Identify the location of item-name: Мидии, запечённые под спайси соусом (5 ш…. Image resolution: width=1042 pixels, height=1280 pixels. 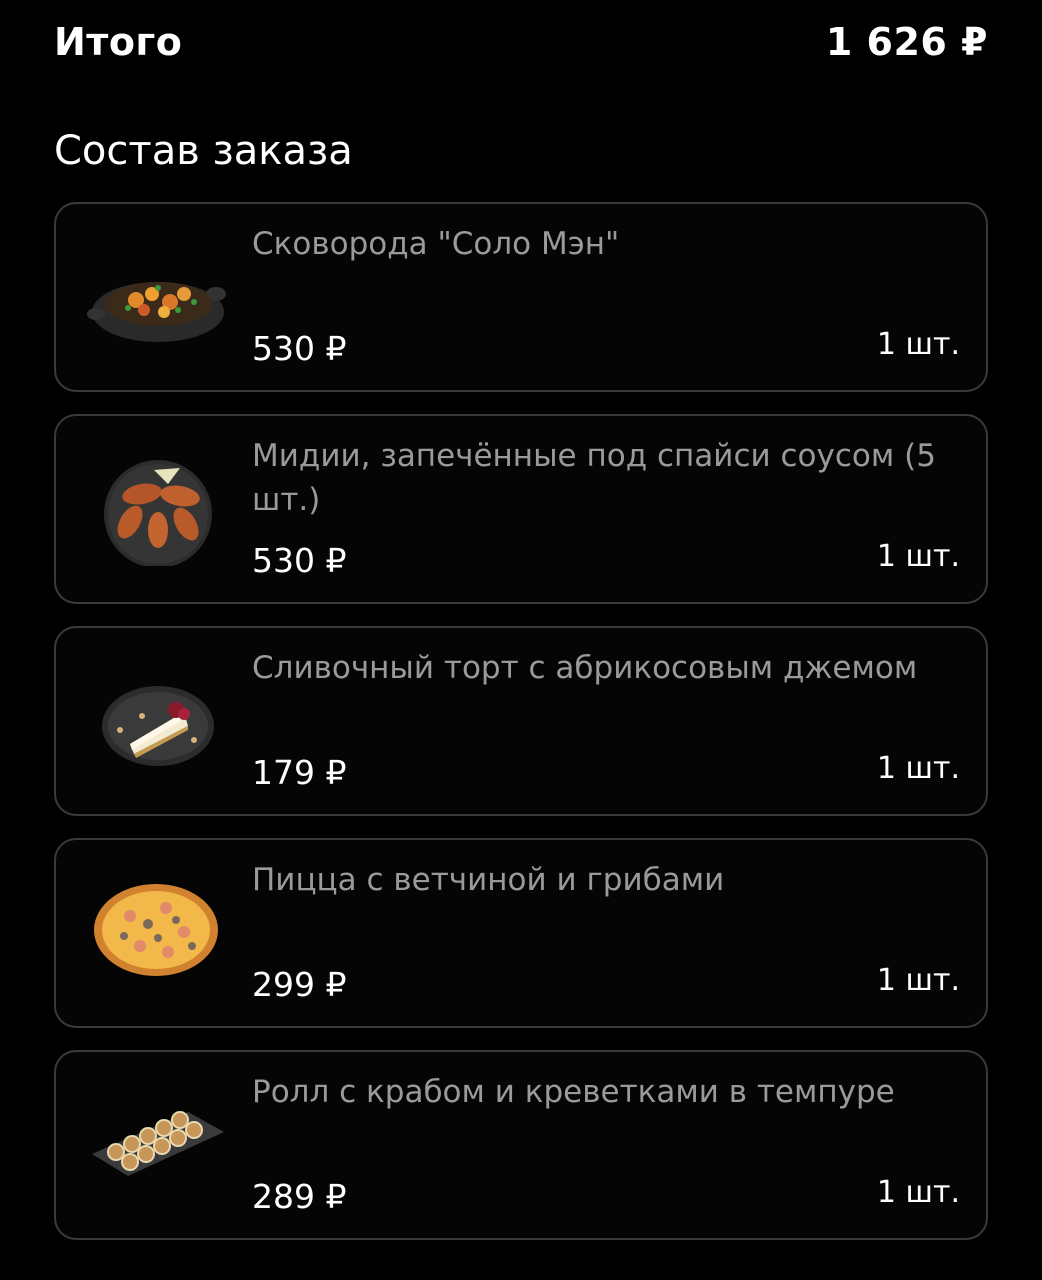
(594, 478).